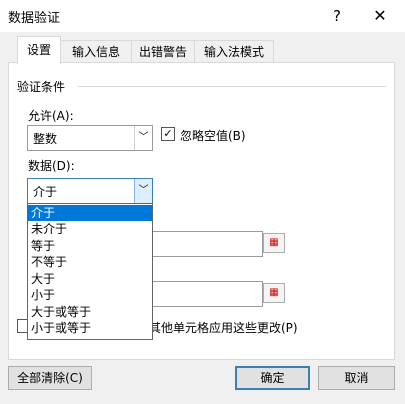 The image size is (405, 404). I want to click on tab-settings: 设置, so click(39, 50).